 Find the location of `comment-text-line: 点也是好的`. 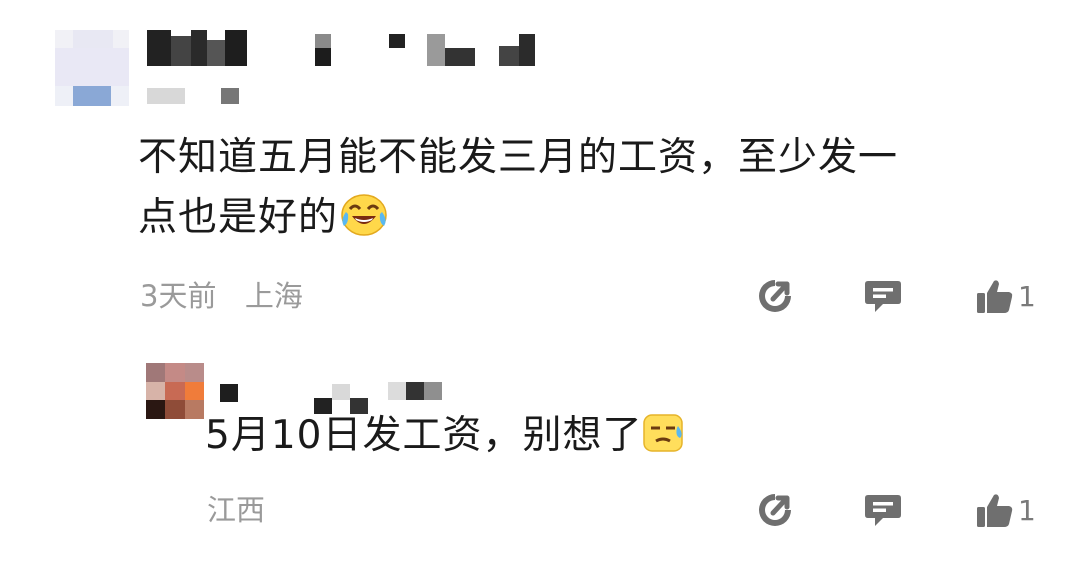

comment-text-line: 点也是好的 is located at coordinates (264, 221).